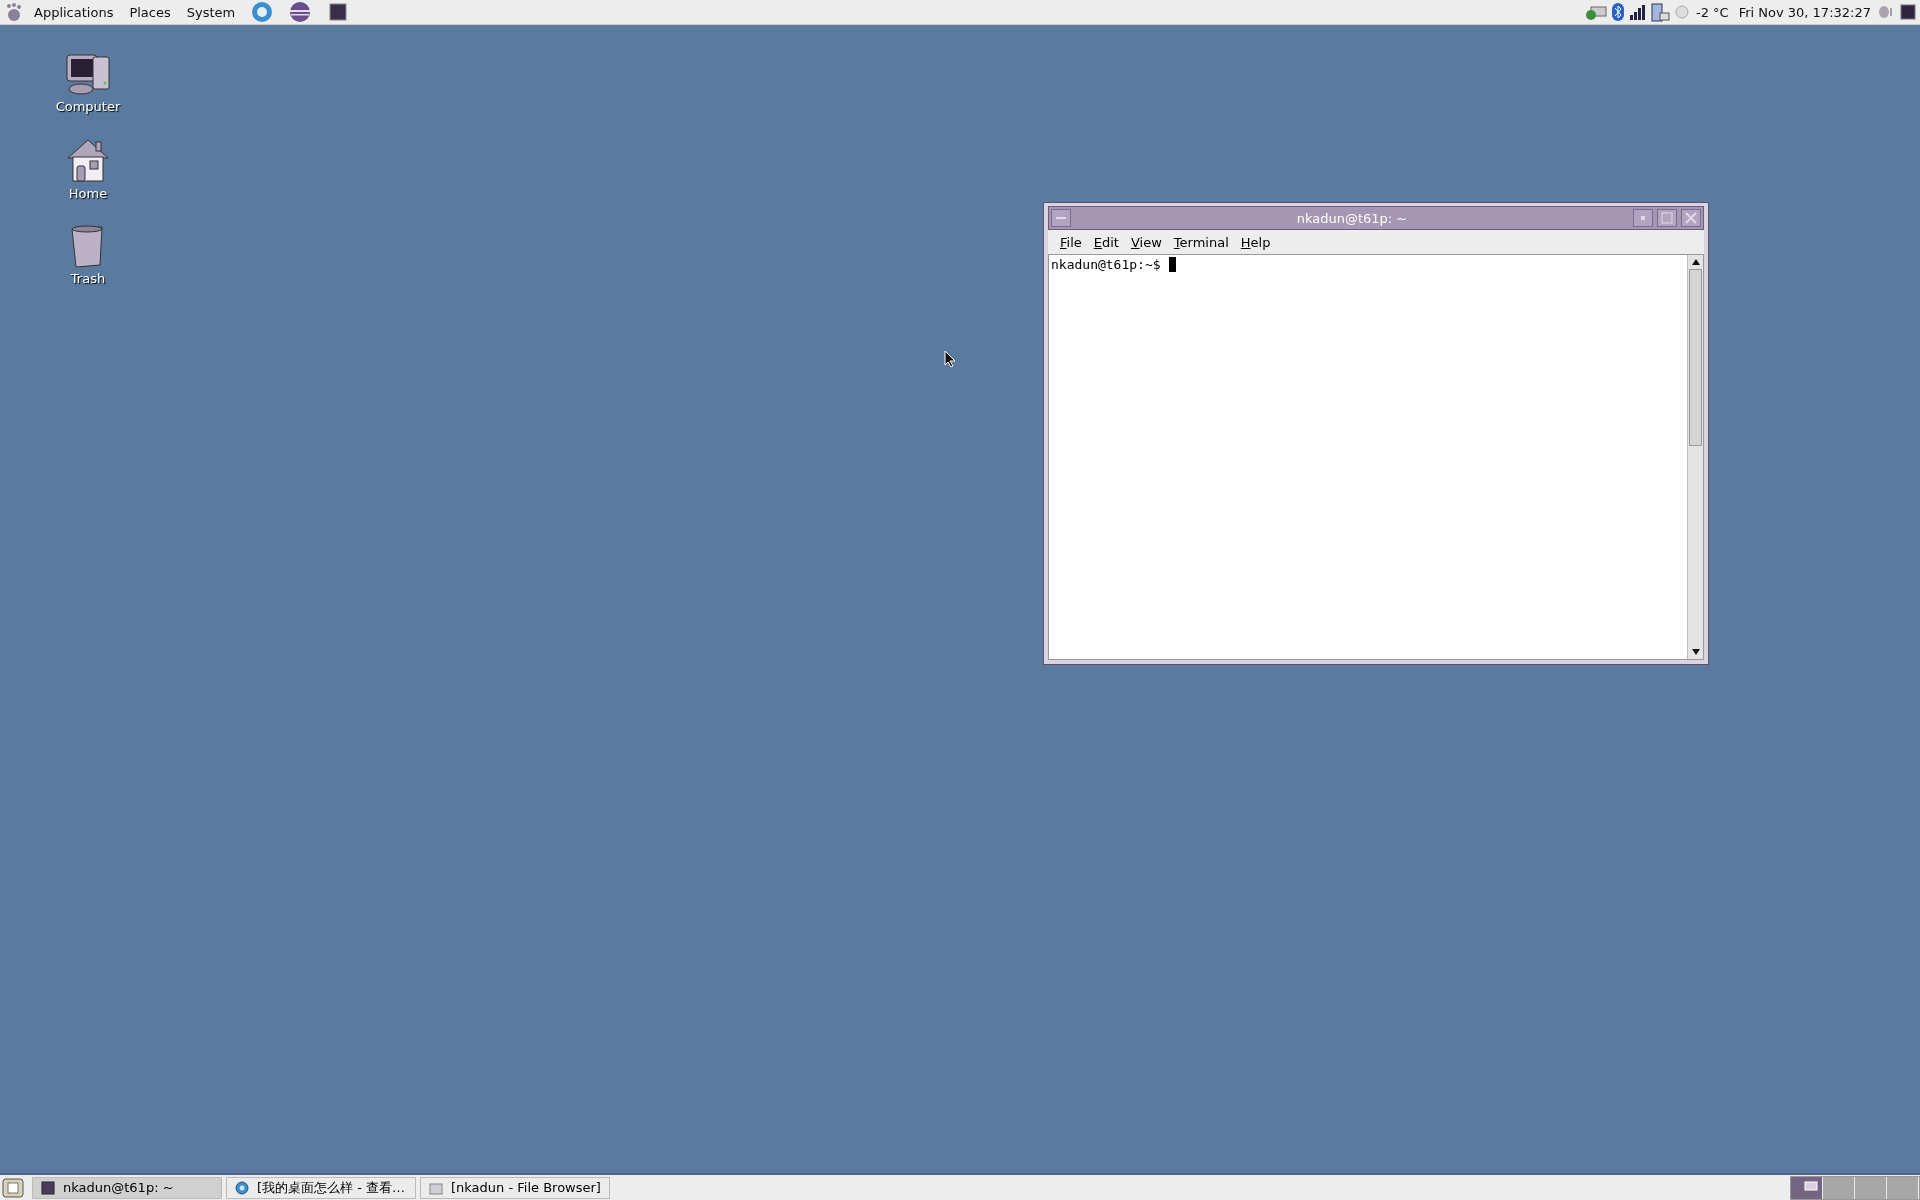 This screenshot has height=1200, width=1920. I want to click on panel-menu: Applications, so click(74, 12).